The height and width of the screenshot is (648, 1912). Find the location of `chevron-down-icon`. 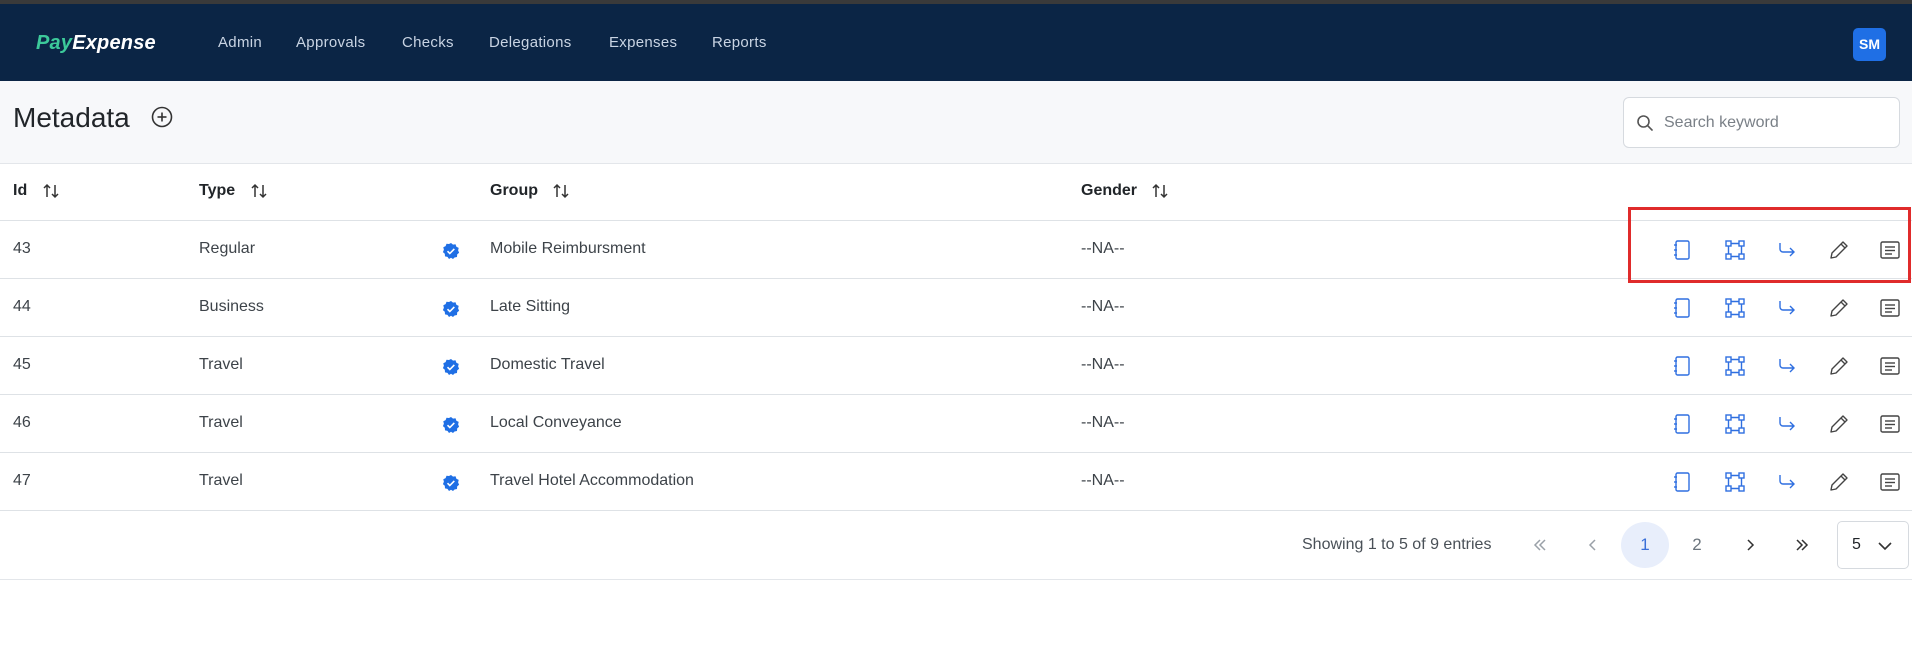

chevron-down-icon is located at coordinates (1885, 546).